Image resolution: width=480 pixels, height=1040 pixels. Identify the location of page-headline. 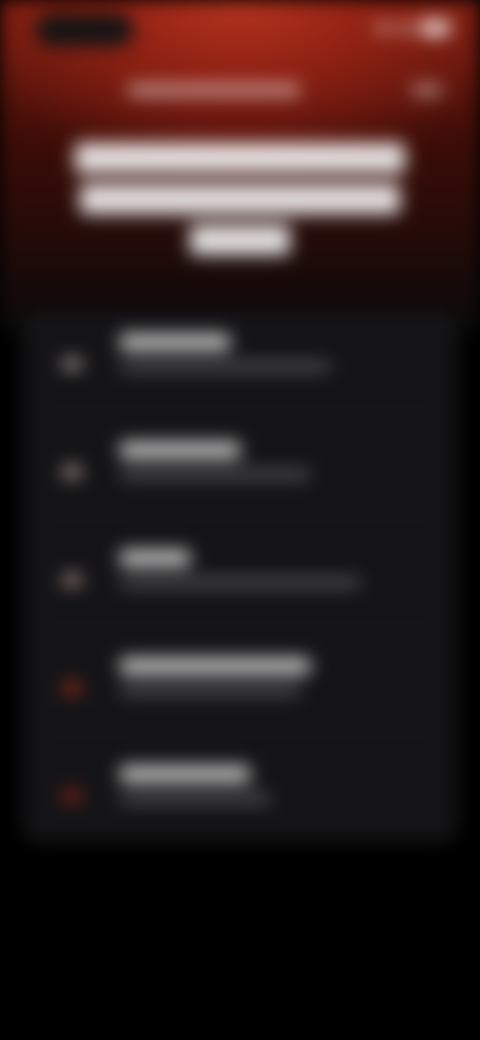
(240, 199).